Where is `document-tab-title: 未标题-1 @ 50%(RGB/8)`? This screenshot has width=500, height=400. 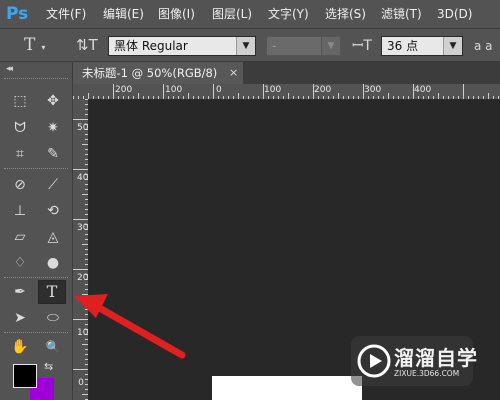
document-tab-title: 未标题-1 @ 50%(RGB/8) is located at coordinates (150, 73).